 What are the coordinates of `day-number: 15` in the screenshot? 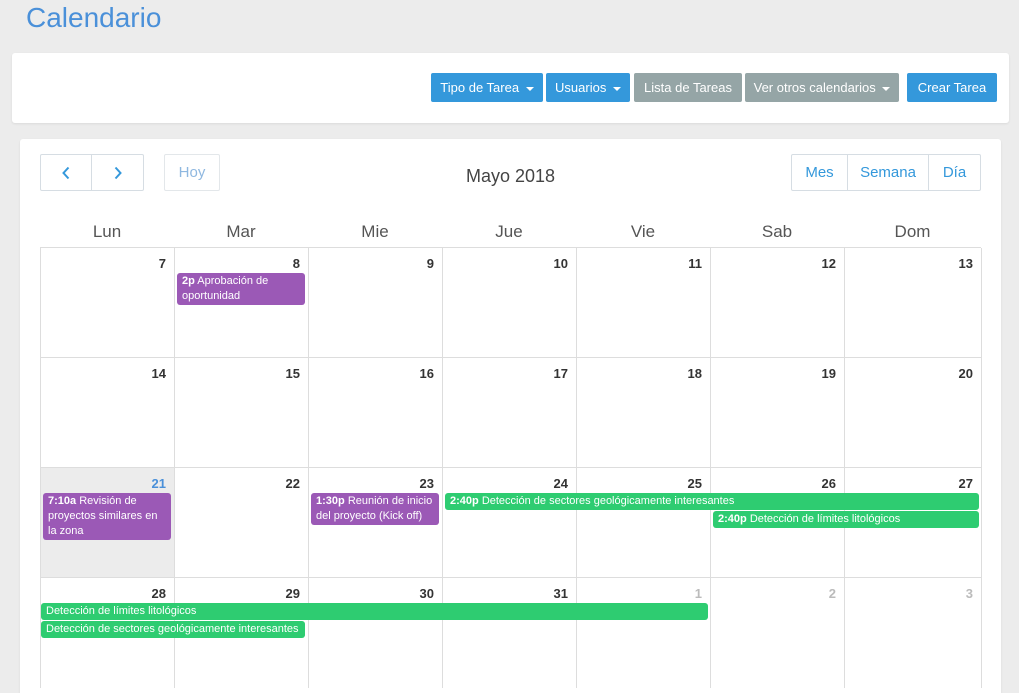 It's located at (293, 373).